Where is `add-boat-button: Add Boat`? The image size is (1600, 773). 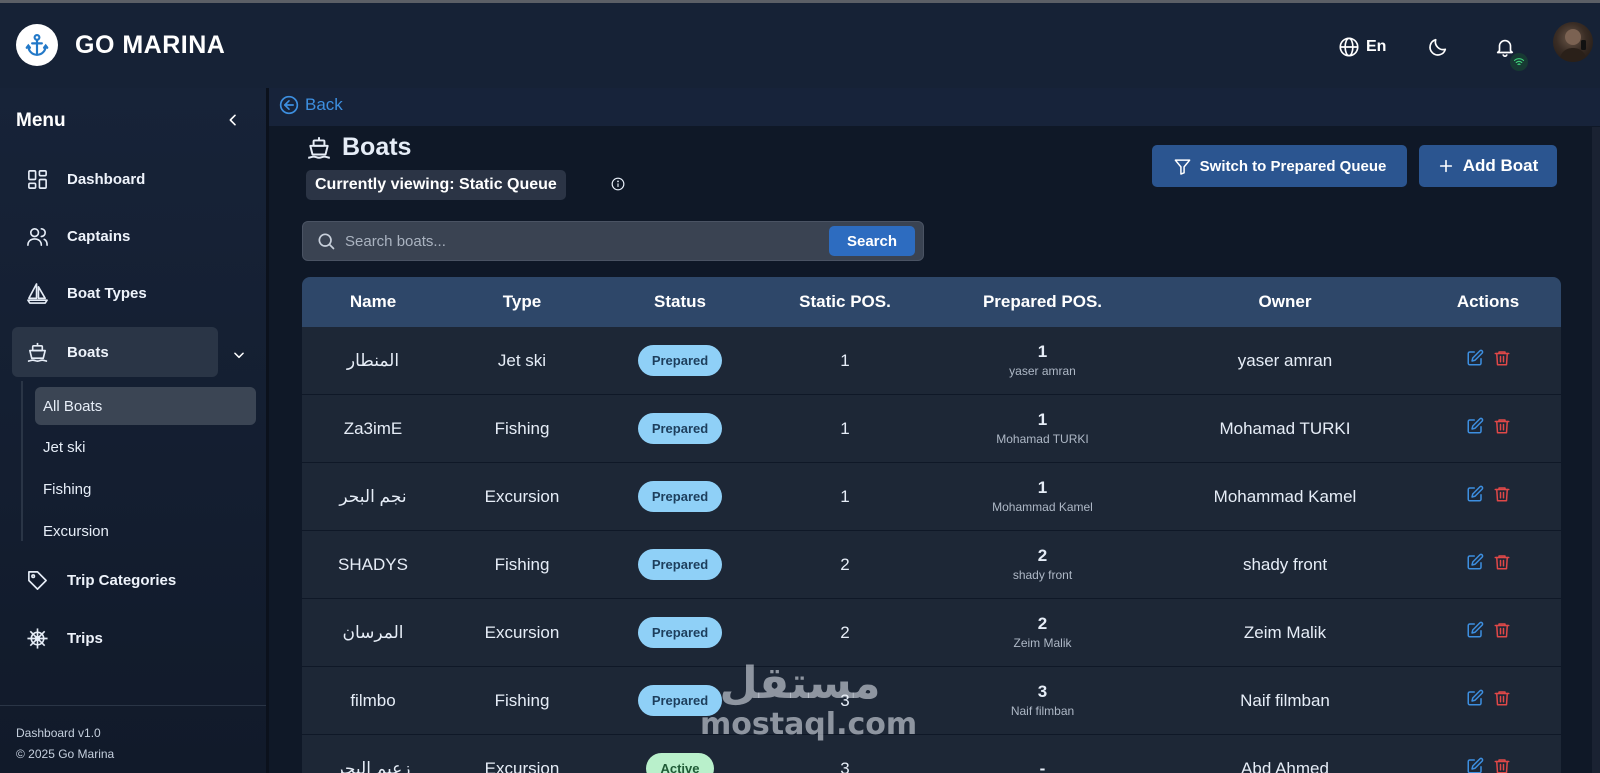 add-boat-button: Add Boat is located at coordinates (1488, 166).